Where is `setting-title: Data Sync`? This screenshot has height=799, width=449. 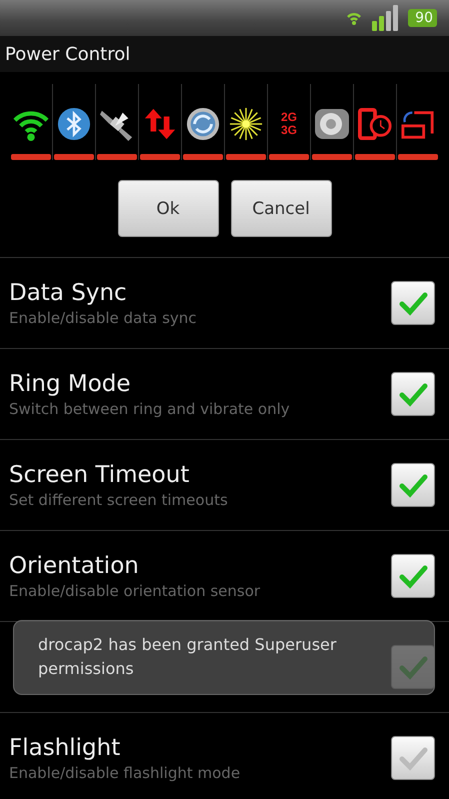
setting-title: Data Sync is located at coordinates (68, 293).